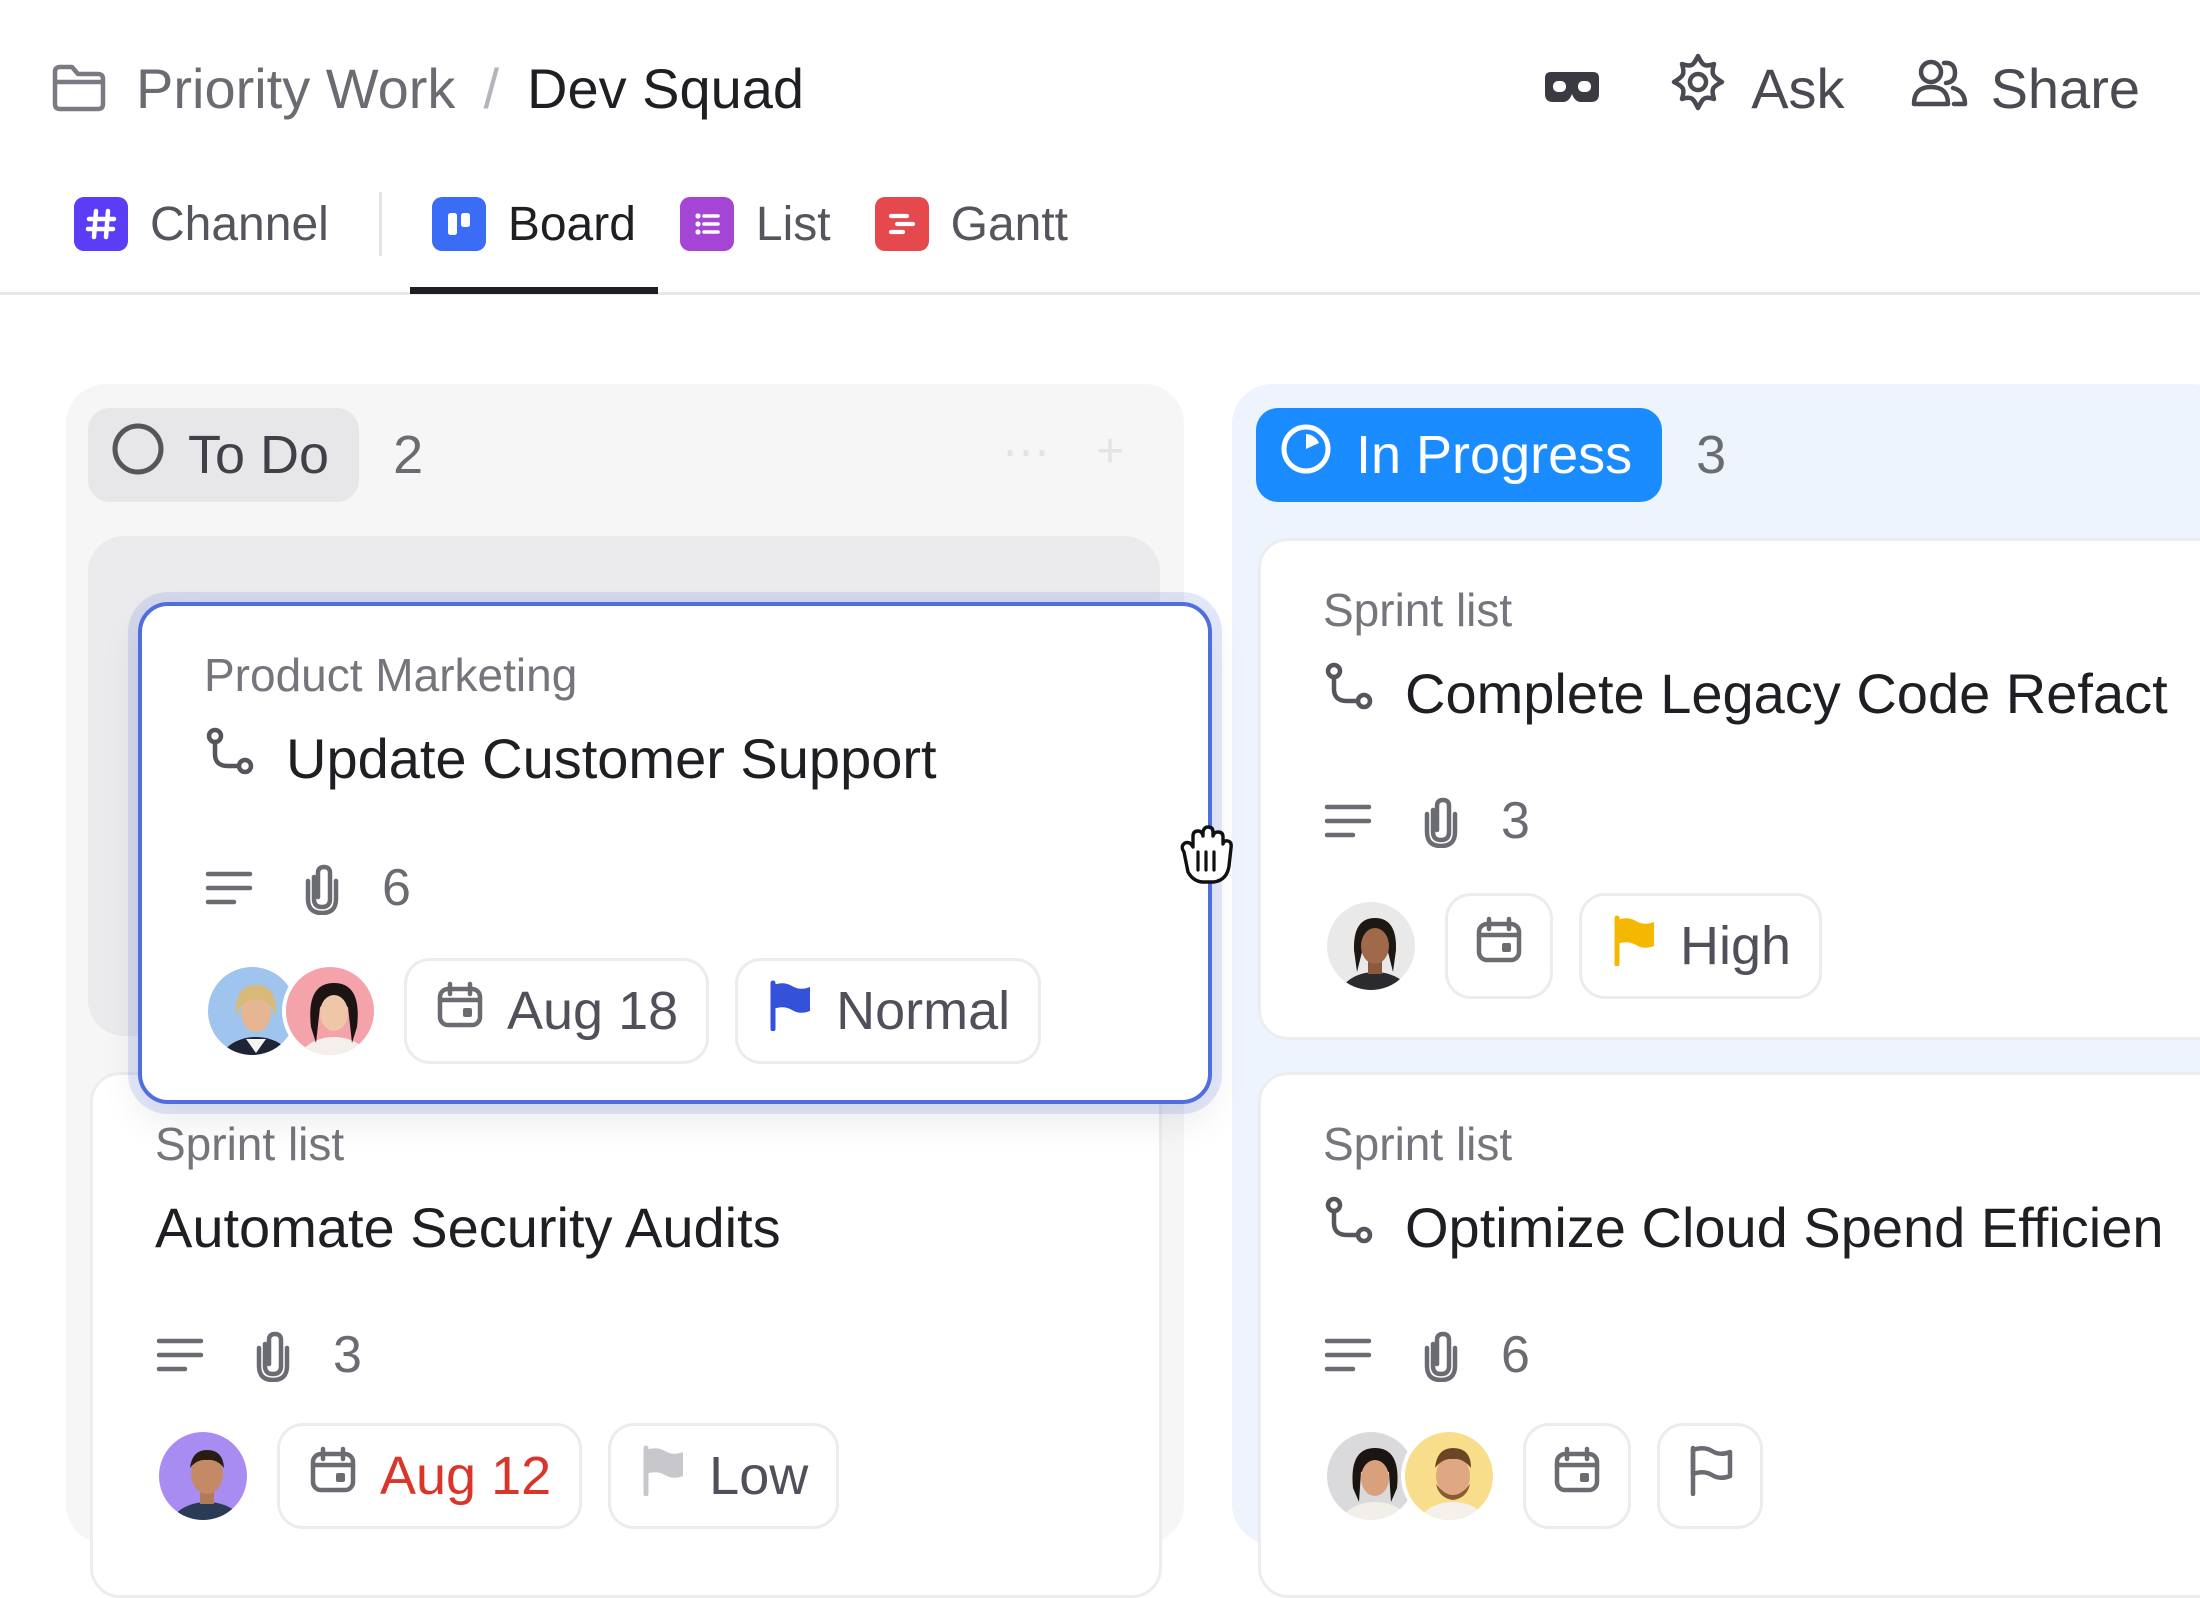 Image resolution: width=2200 pixels, height=1598 pixels. I want to click on due-date-label: Aug 12, so click(466, 1476).